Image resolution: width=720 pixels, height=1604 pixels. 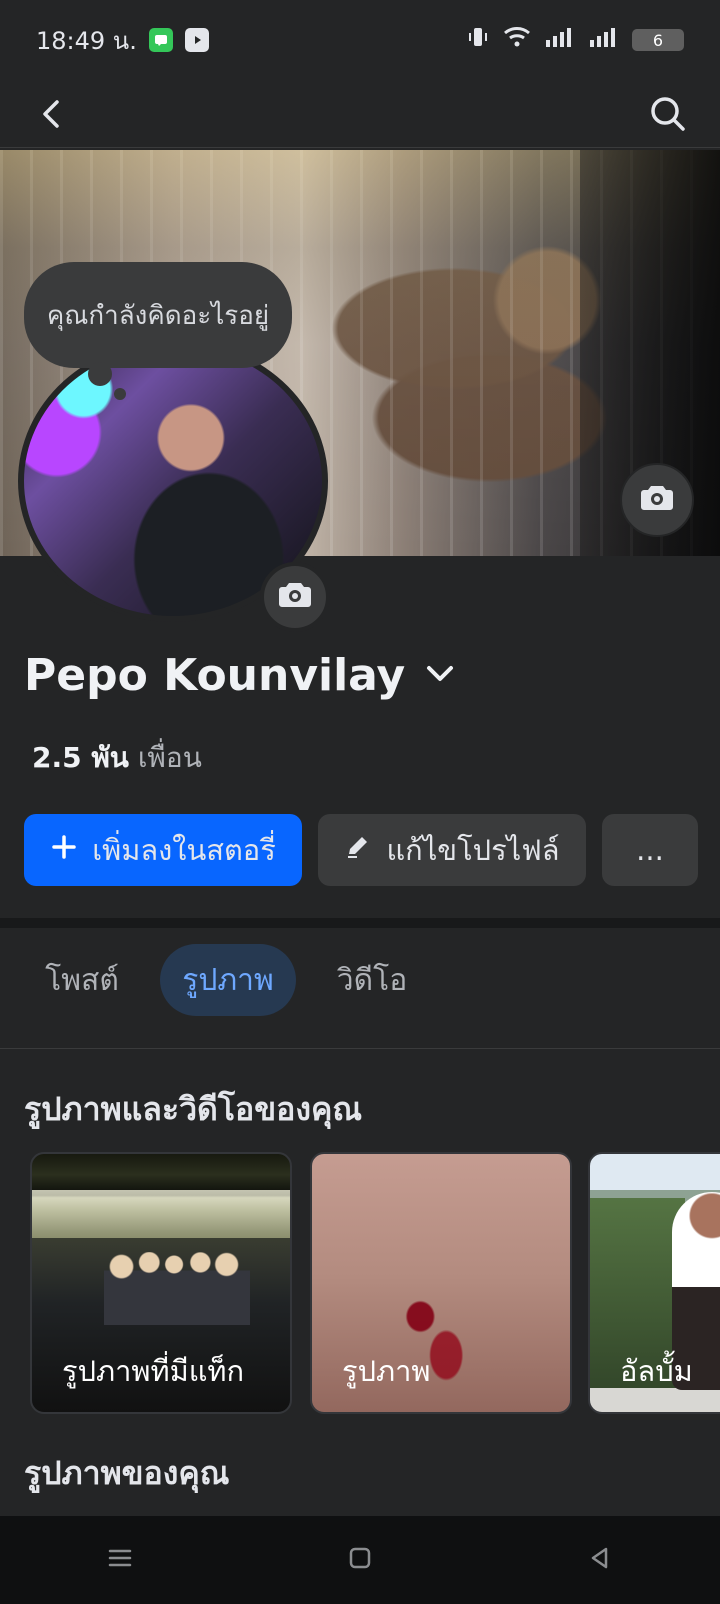 I want to click on cover-camera-button, so click(x=657, y=500).